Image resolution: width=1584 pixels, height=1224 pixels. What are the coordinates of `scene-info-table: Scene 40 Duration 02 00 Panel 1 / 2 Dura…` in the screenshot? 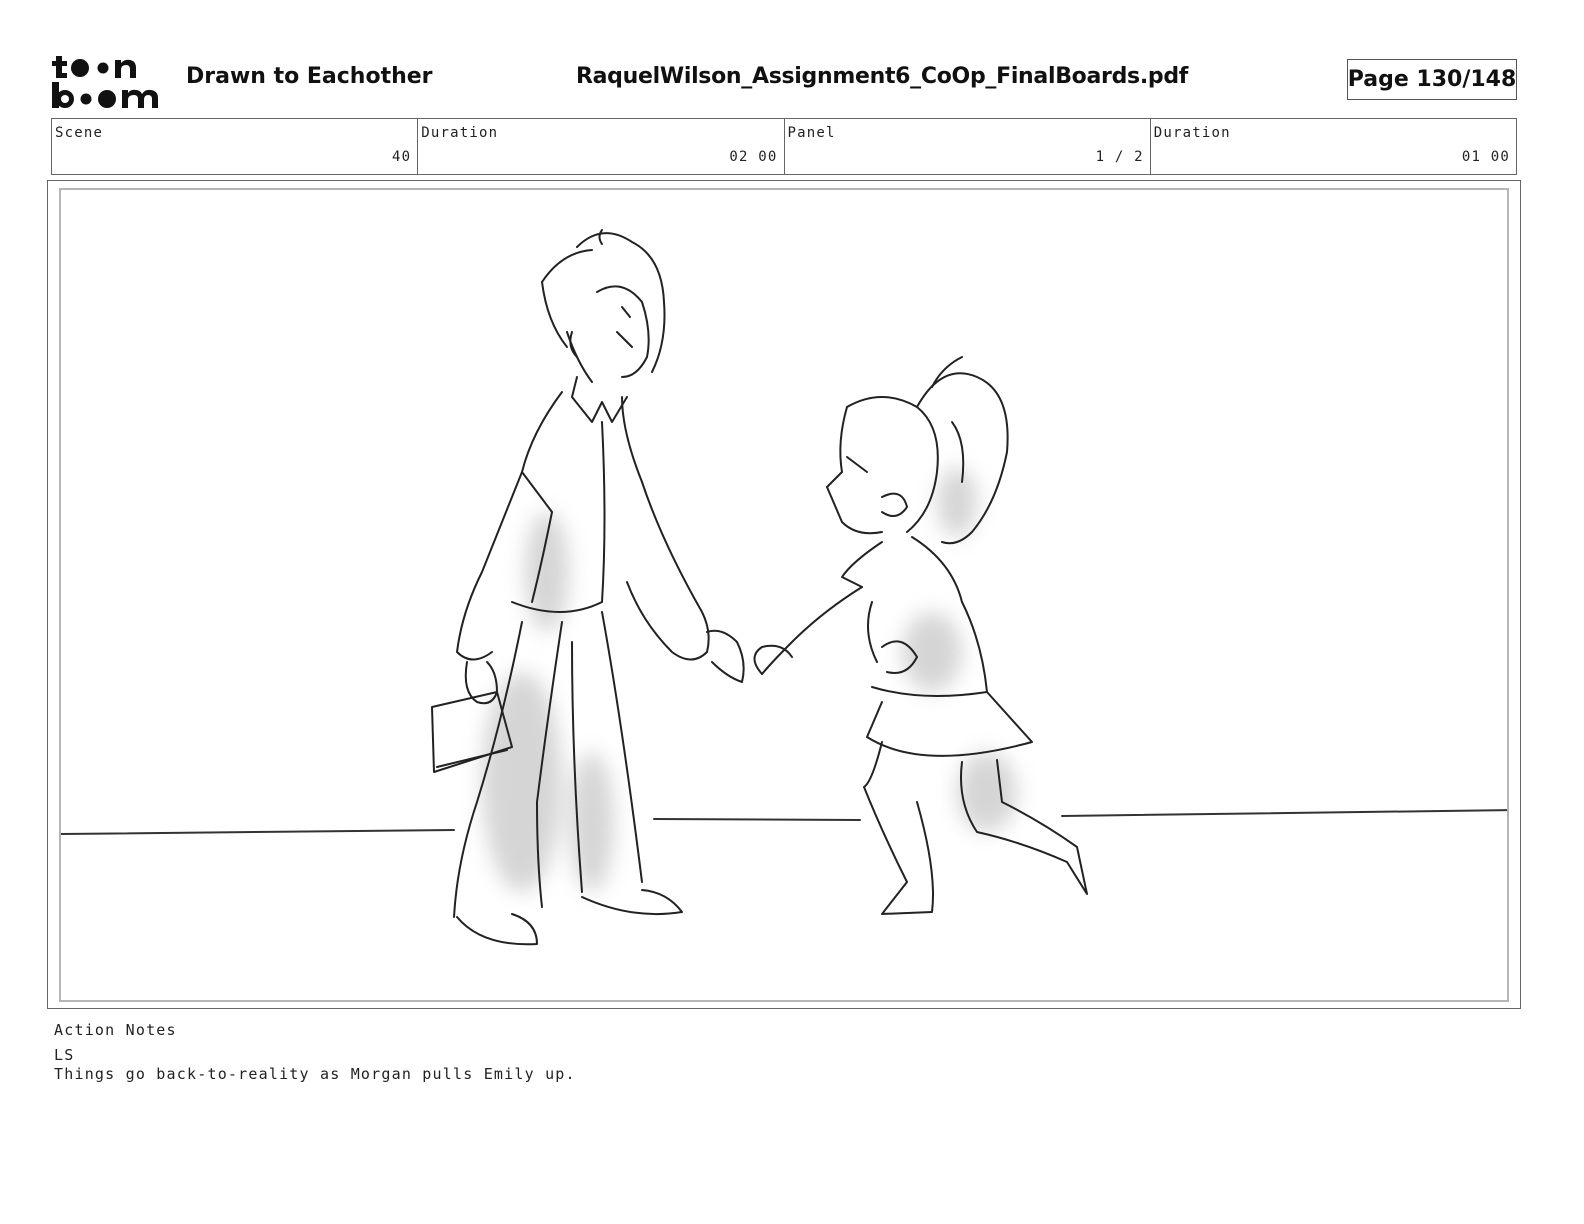 It's located at (784, 146).